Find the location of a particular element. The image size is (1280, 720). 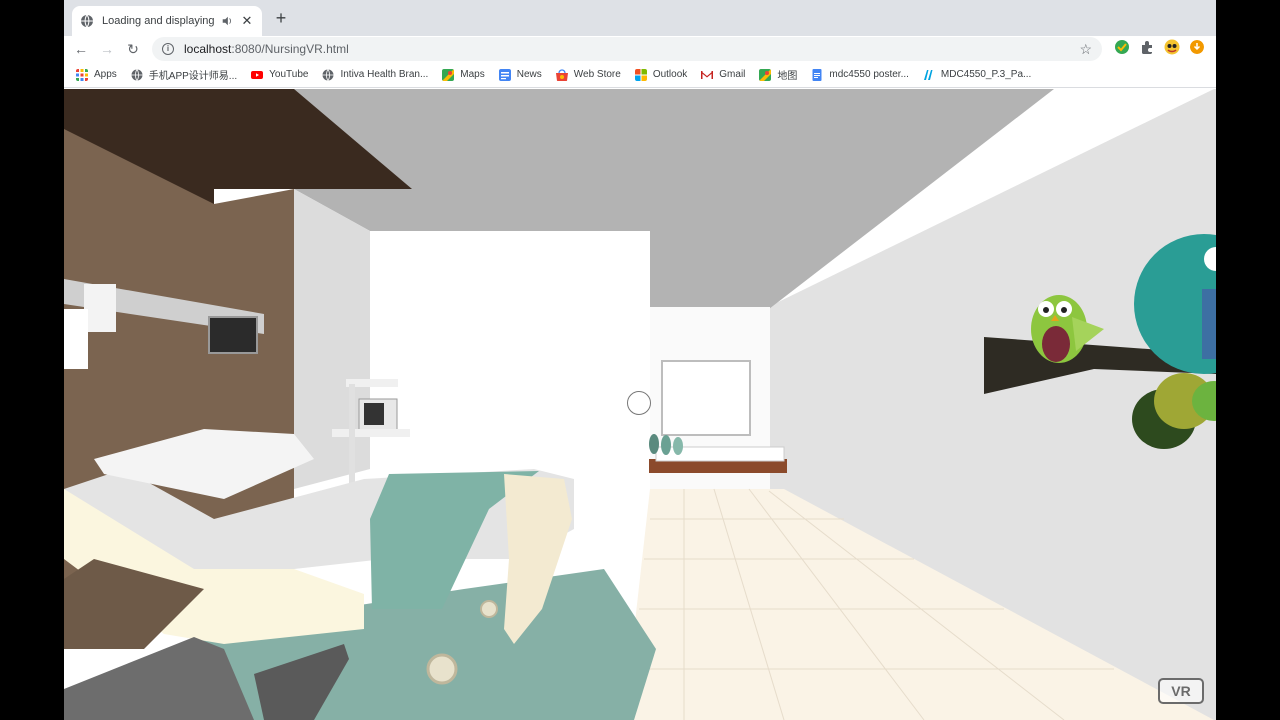

tab-active: Loading and displaying 3D ✕ is located at coordinates (167, 21).